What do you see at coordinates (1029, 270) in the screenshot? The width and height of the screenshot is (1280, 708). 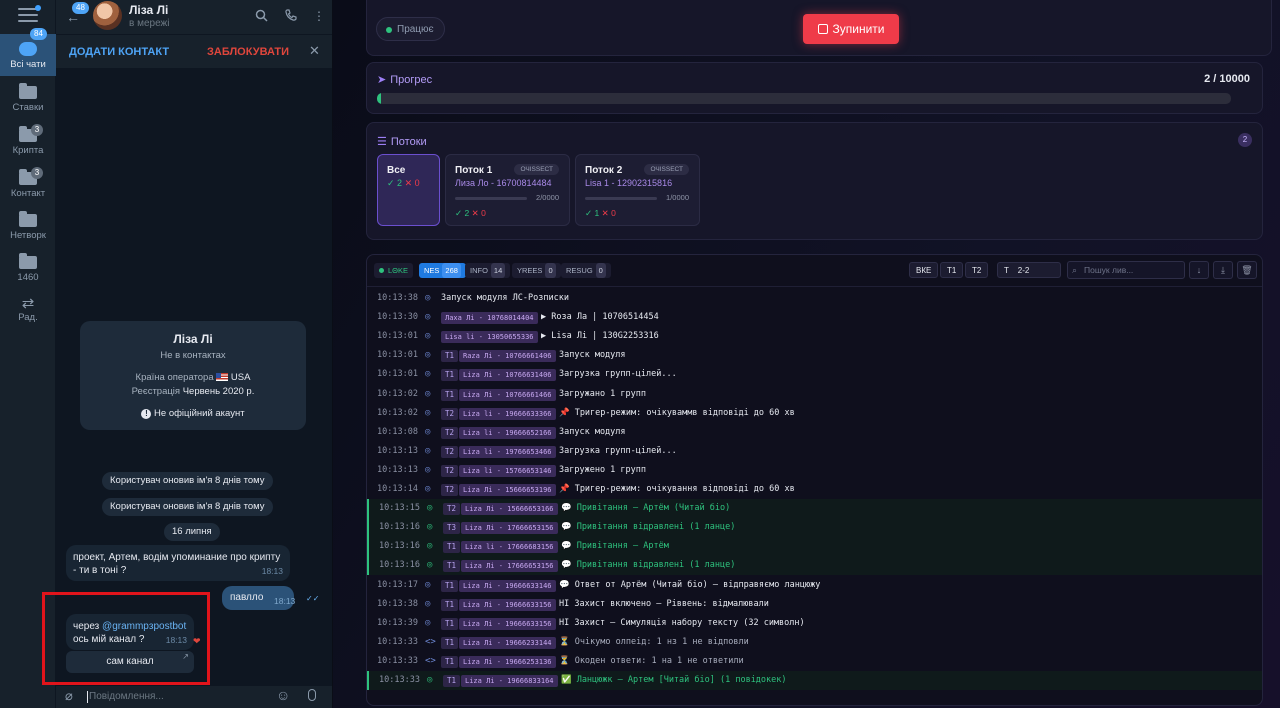 I see `range-select: T 2-2` at bounding box center [1029, 270].